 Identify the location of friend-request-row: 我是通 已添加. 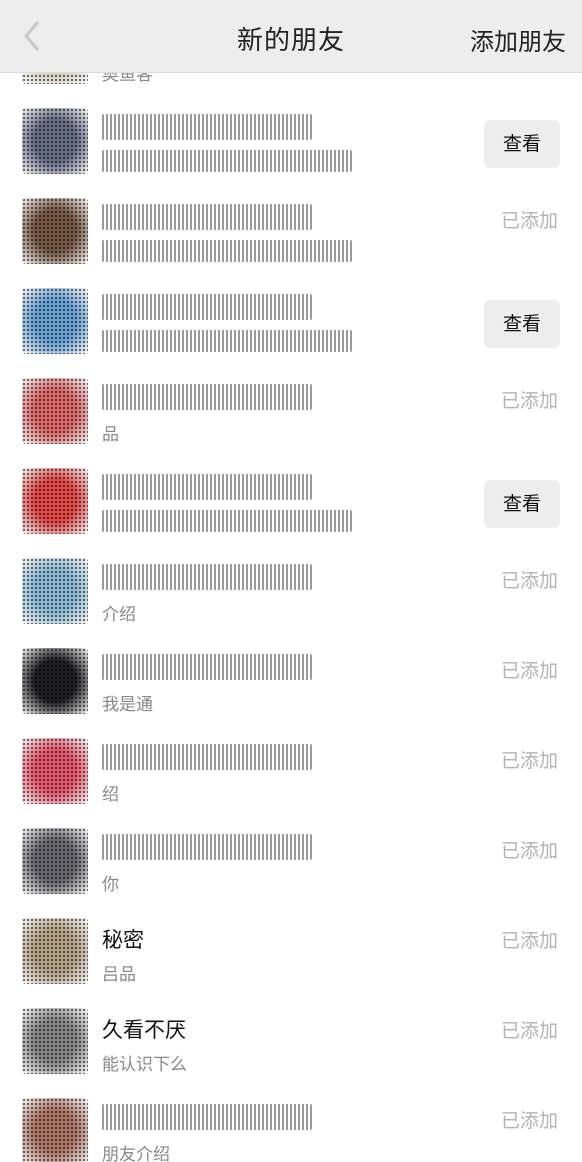
(291, 683).